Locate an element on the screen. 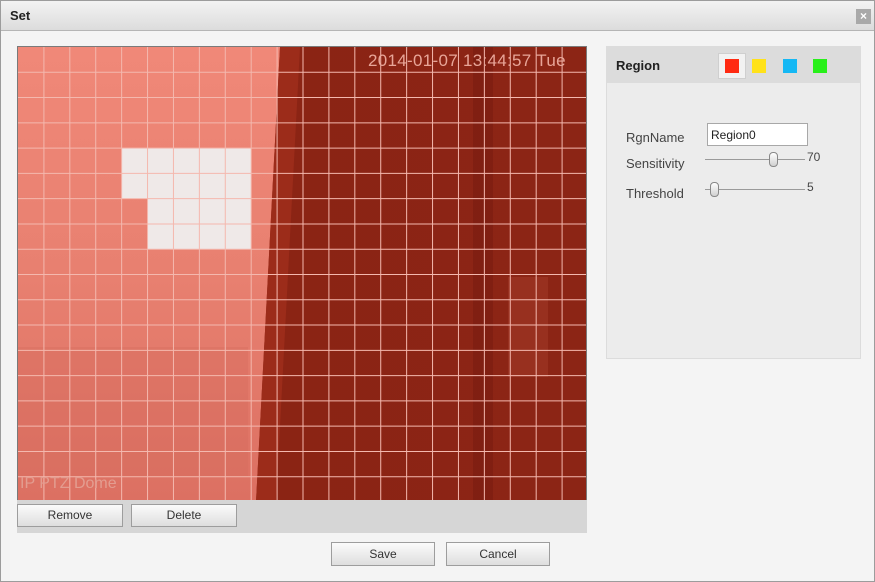 The image size is (875, 582). door-panel is located at coordinates (528, 327).